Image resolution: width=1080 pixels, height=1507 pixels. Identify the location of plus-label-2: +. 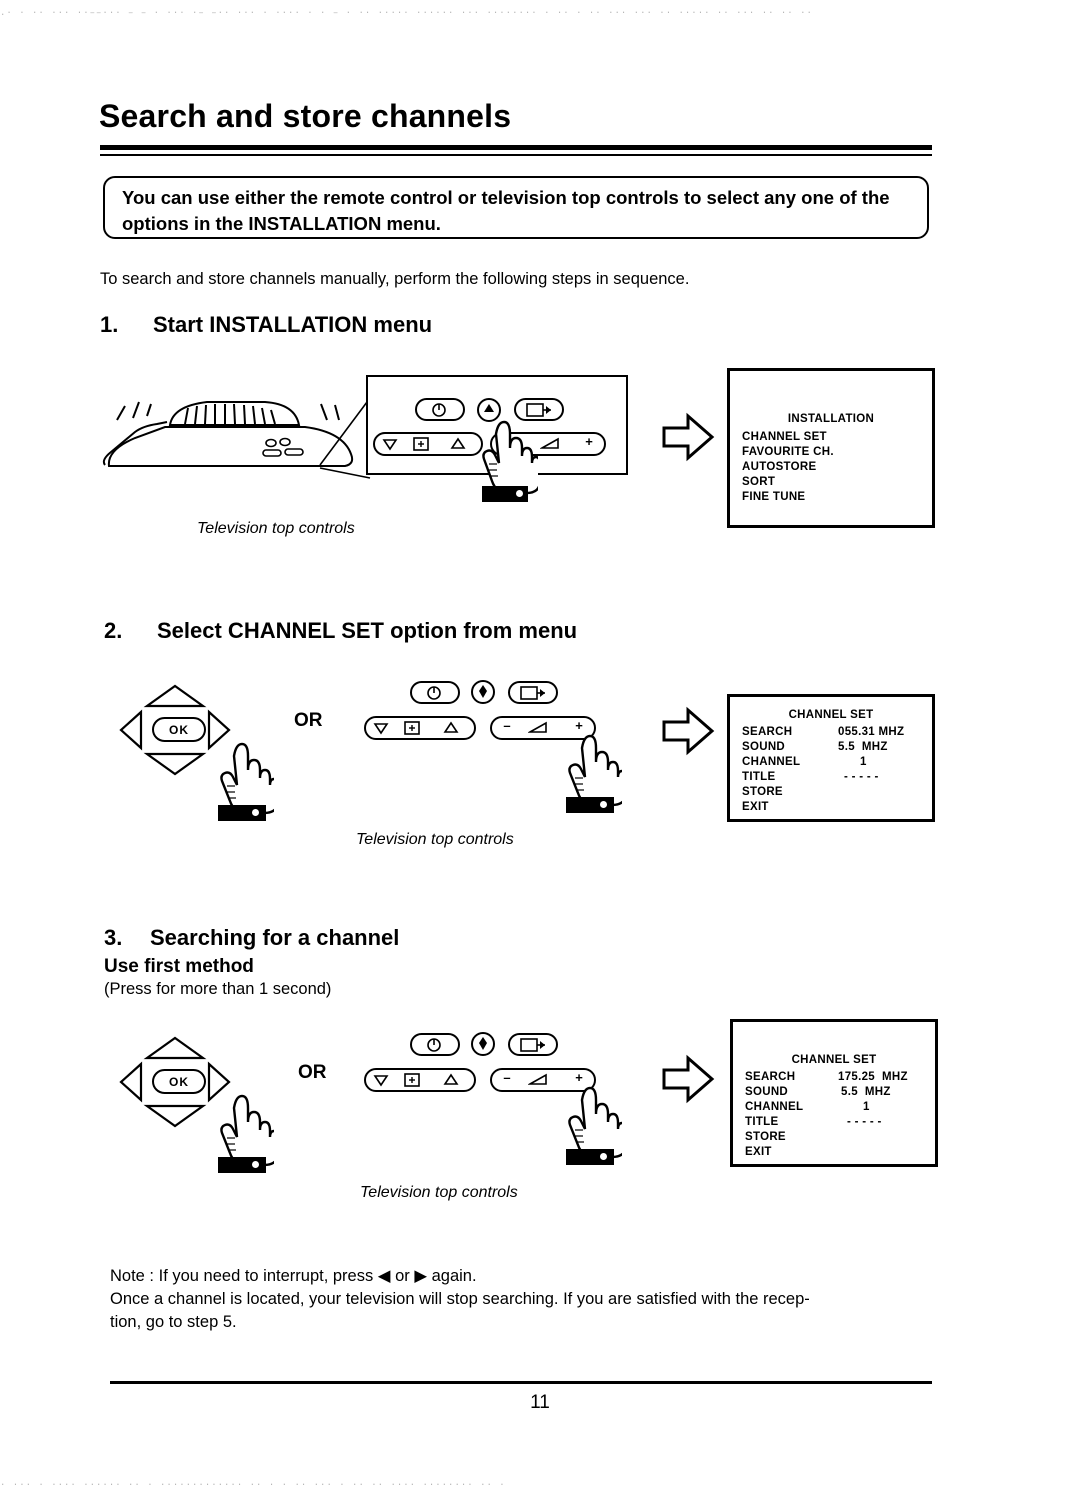
(579, 725).